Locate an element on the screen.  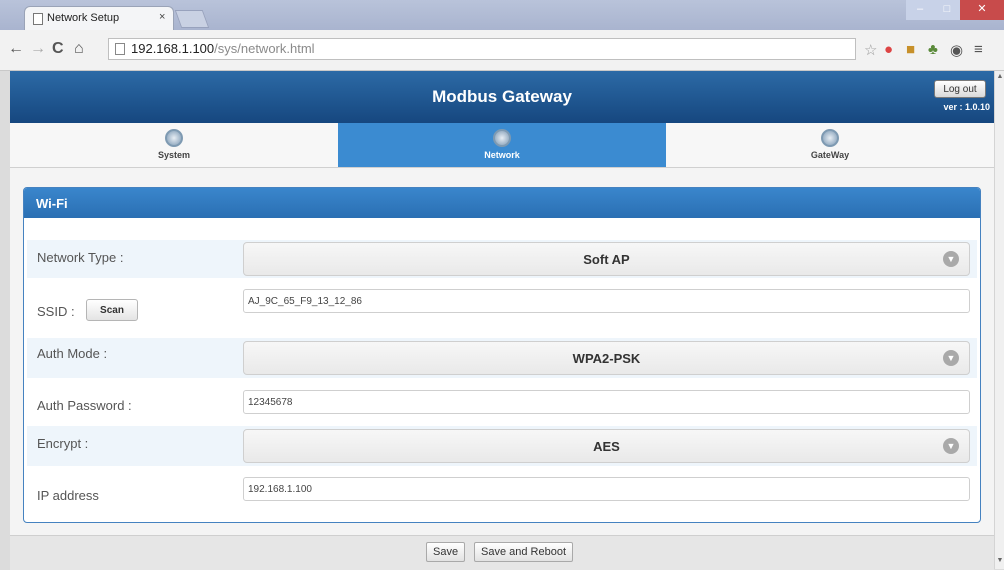
encrypt-select: AES ▼ is located at coordinates (606, 446).